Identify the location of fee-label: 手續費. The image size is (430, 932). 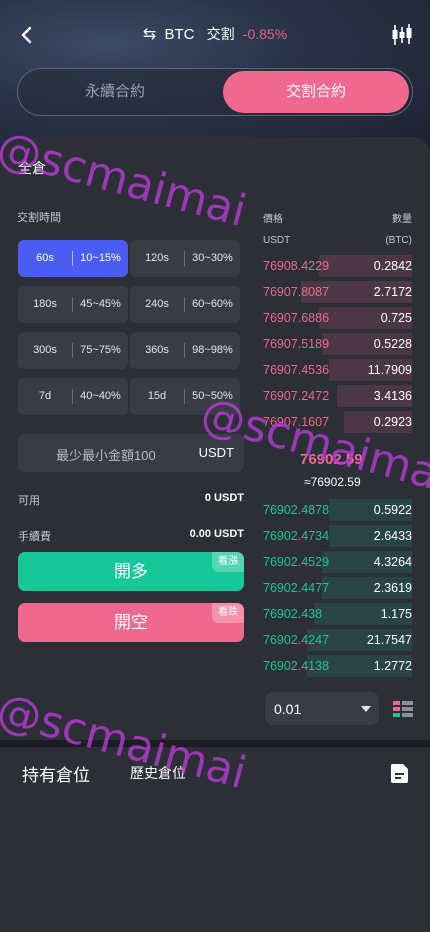
(34, 537).